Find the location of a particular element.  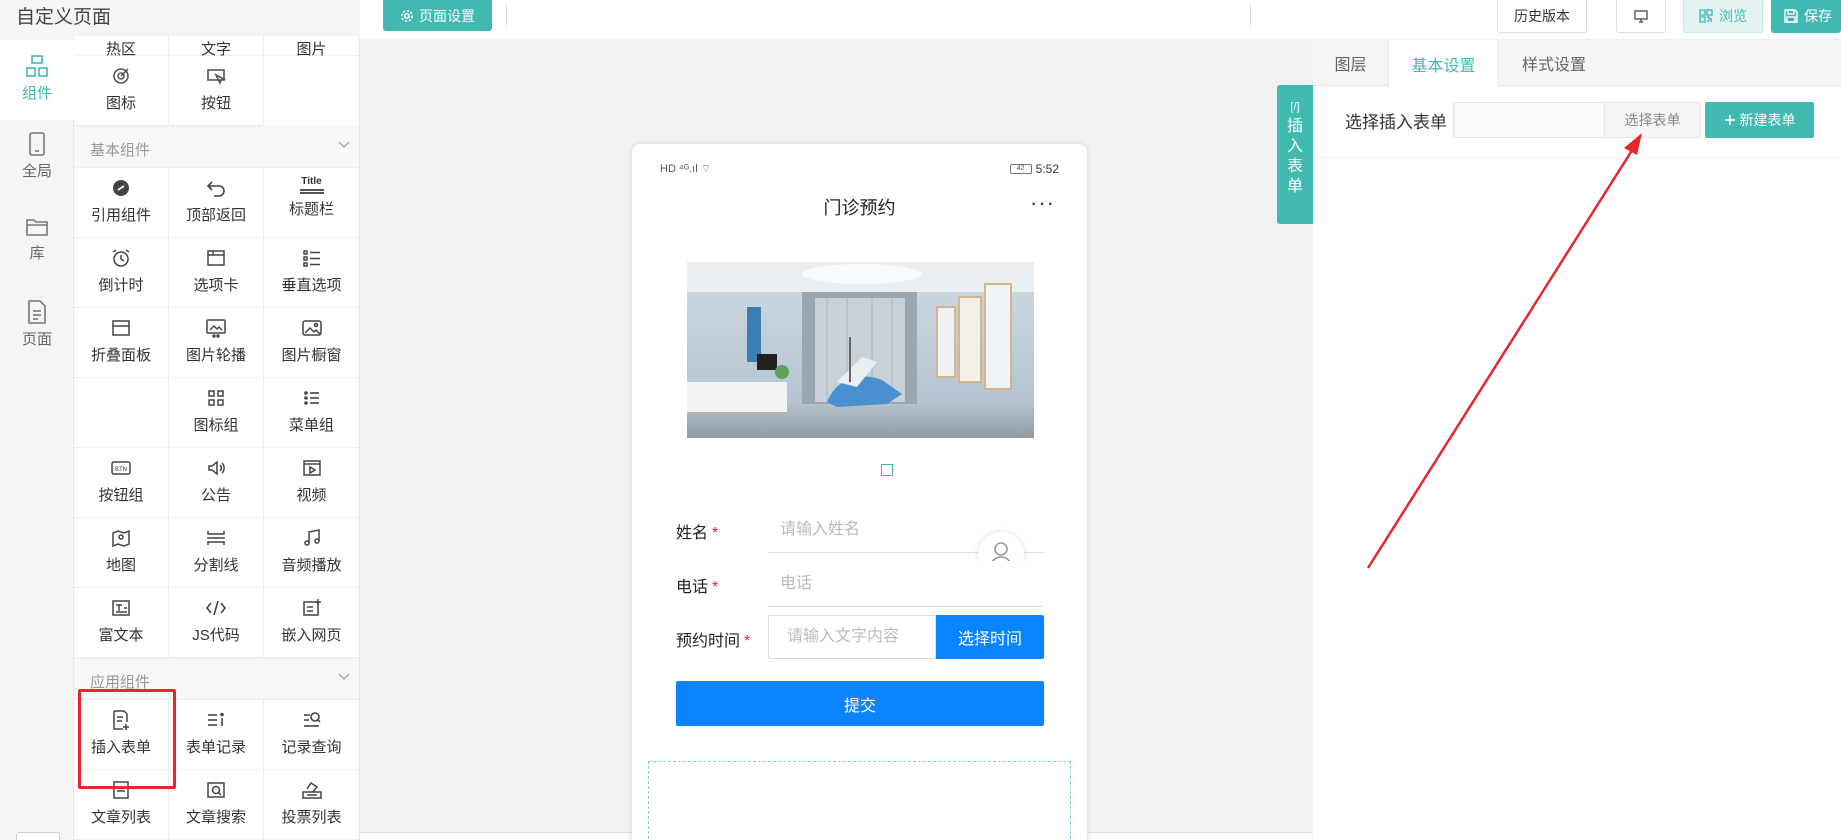

component-notice: 公告 is located at coordinates (216, 483).